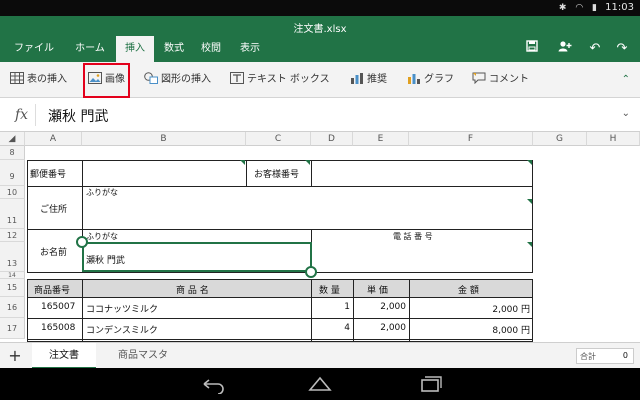 This screenshot has height=400, width=640. I want to click on column-header: E, so click(381, 139).